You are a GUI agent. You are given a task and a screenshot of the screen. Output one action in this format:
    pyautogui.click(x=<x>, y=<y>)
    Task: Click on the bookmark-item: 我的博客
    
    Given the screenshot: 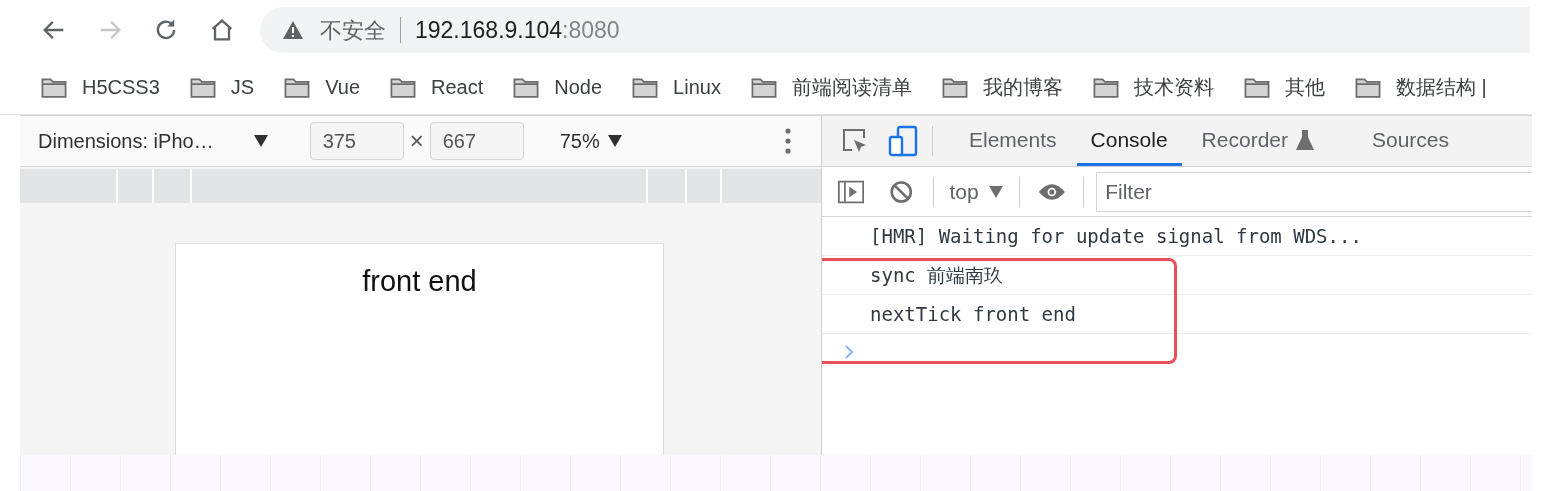 What is the action you would take?
    pyautogui.click(x=1001, y=87)
    